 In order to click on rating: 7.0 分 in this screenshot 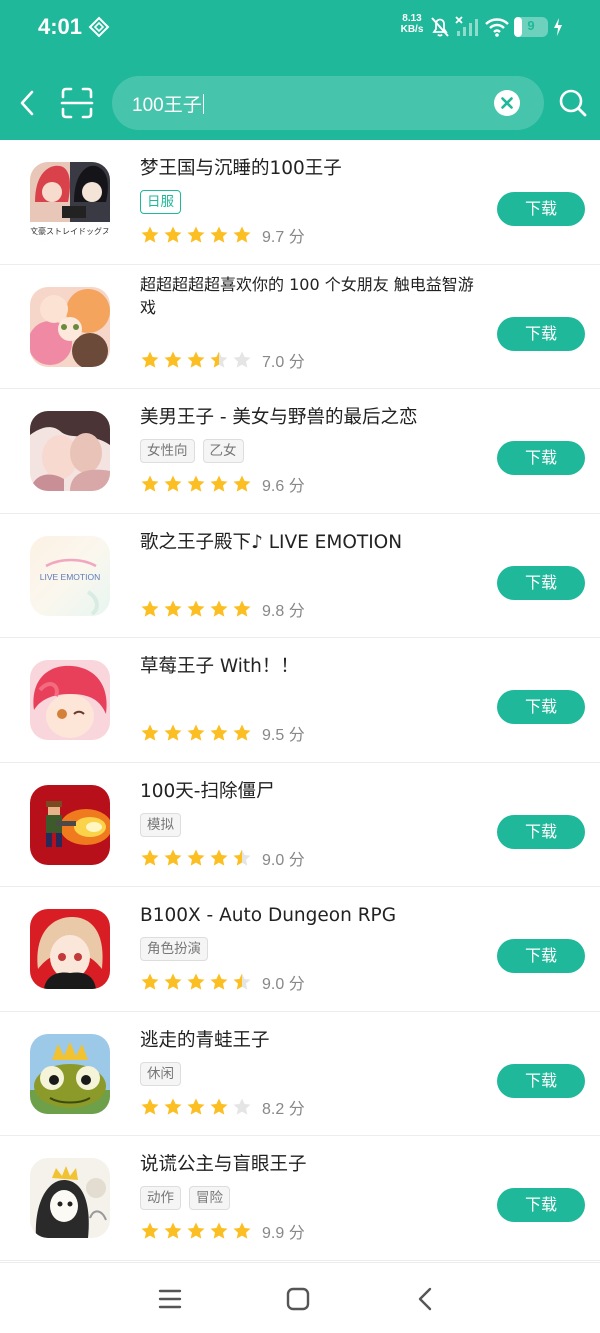, I will do `click(222, 360)`.